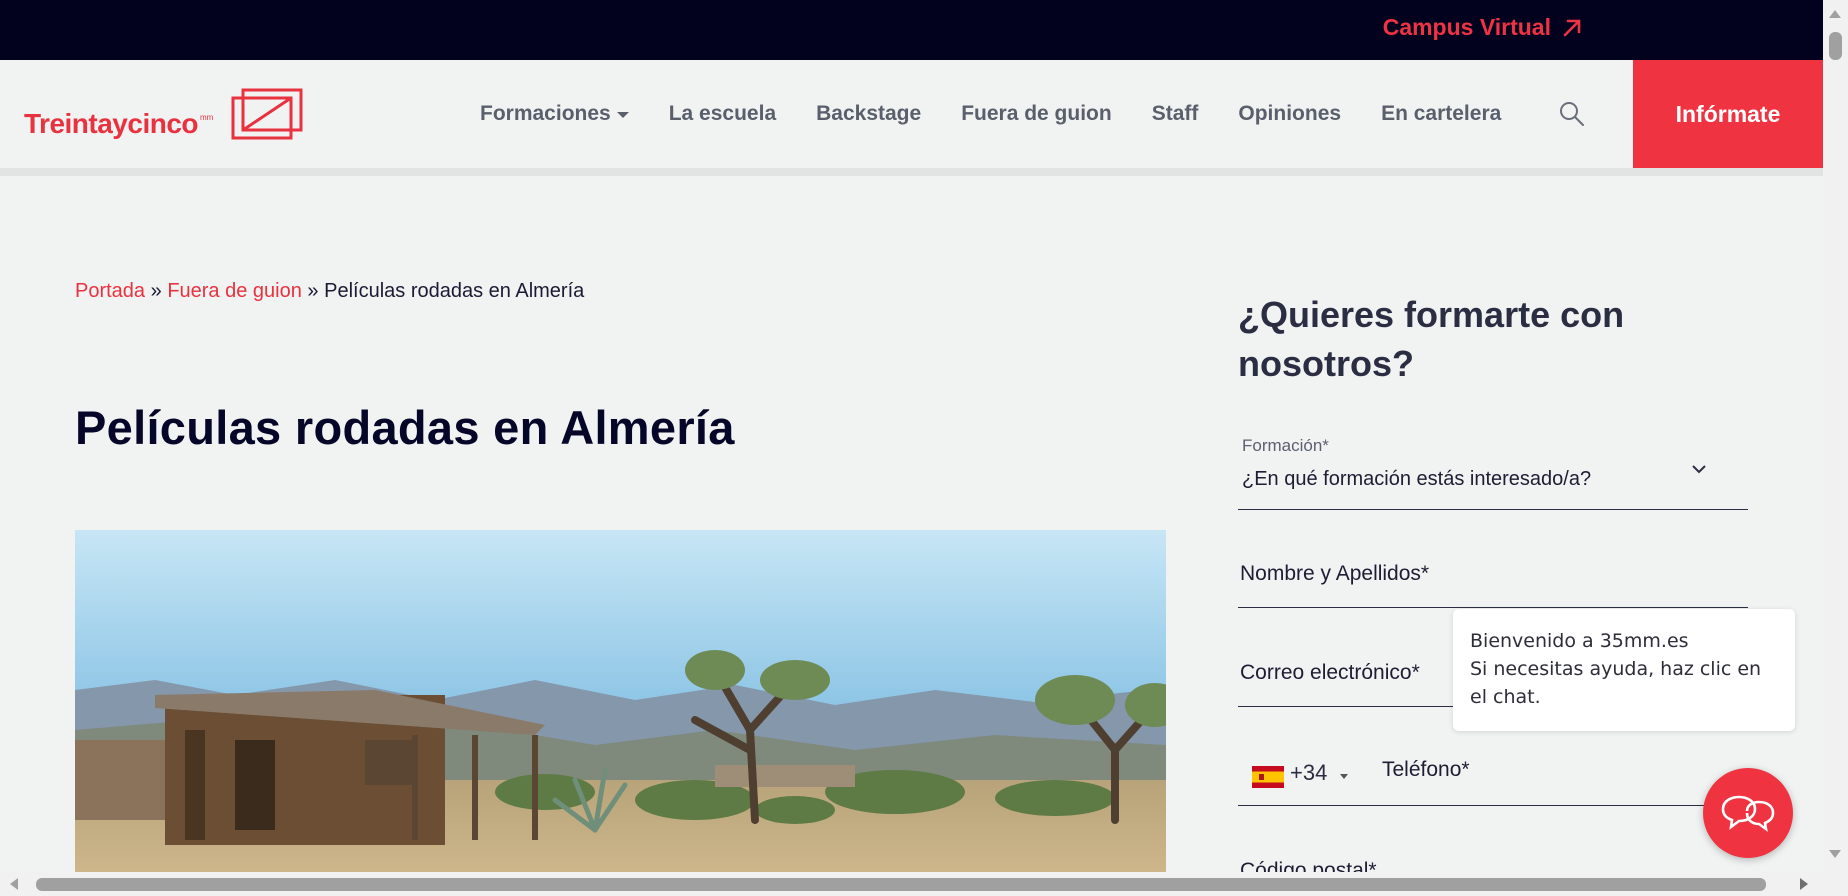 The width and height of the screenshot is (1848, 896). What do you see at coordinates (1493, 776) in the screenshot?
I see `phone-field: +34 Teléfono*` at bounding box center [1493, 776].